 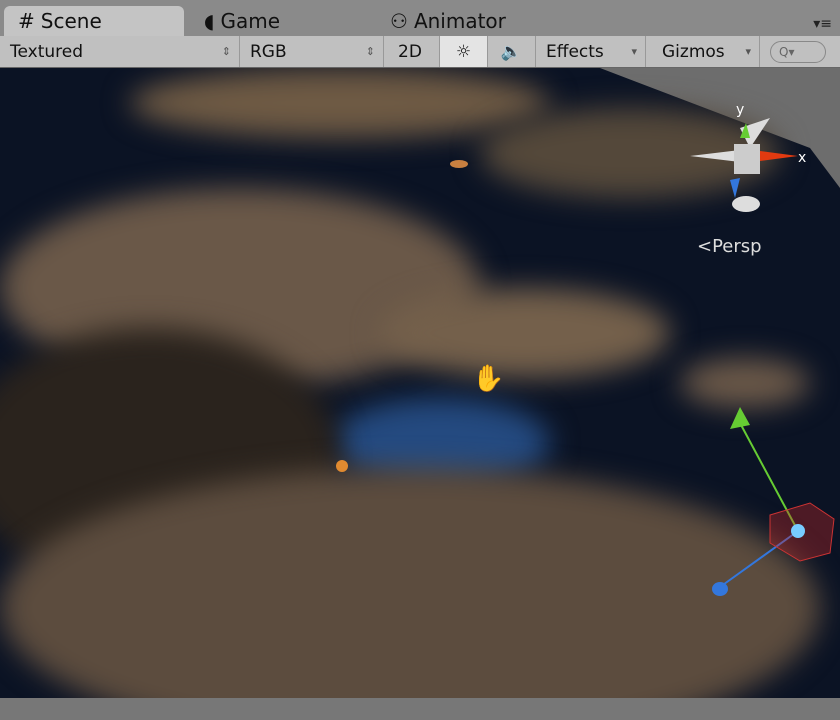 I want to click on gizmo-center-cube, so click(x=747, y=159).